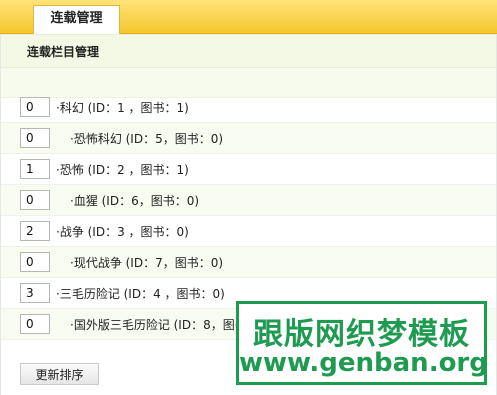 The image size is (497, 395). Describe the element at coordinates (76, 19) in the screenshot. I see `tab-serial-management: 连载管理` at that location.